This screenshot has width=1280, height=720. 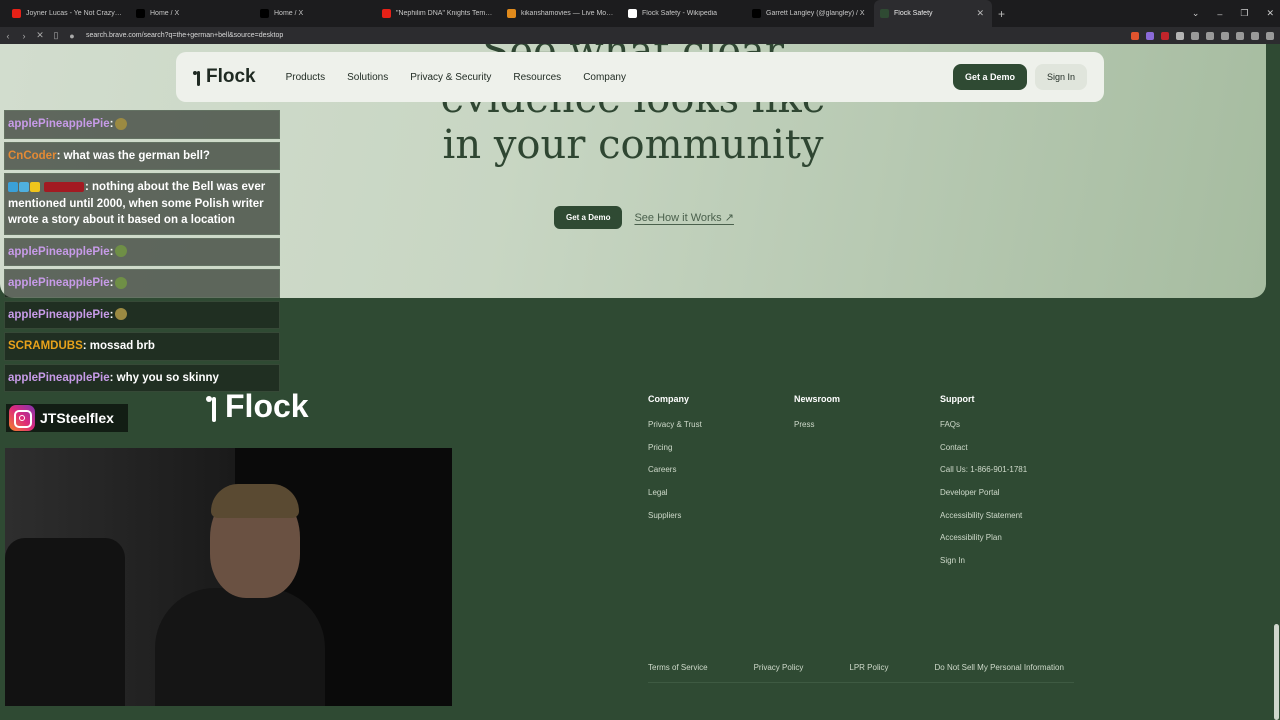 I want to click on tab-title: Joyner Lucas - Ye Not Crazy (Official, so click(x=74, y=13).